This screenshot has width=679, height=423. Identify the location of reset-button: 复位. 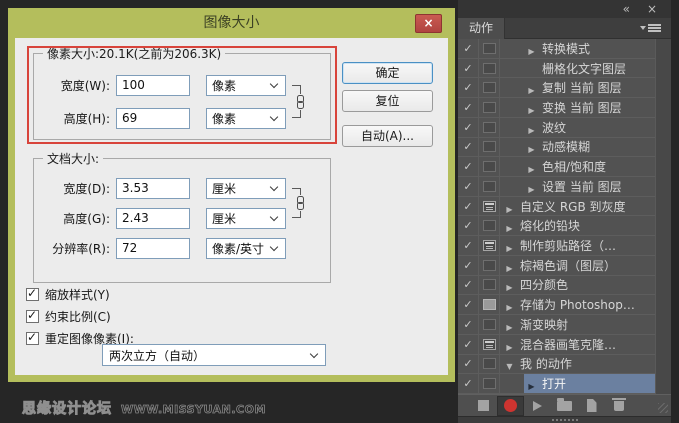
(387, 101).